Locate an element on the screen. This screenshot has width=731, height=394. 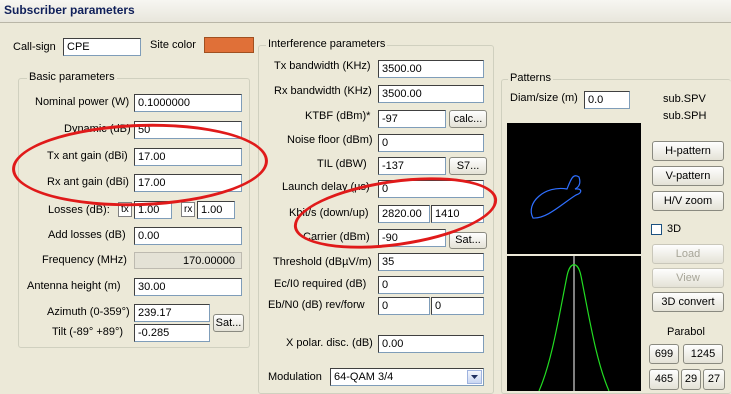
h-pattern-trace is located at coordinates (556, 197).